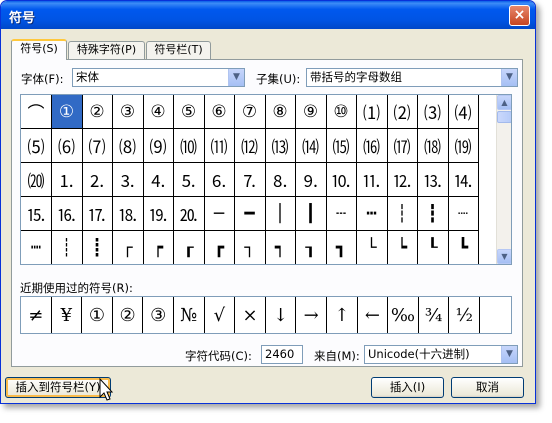 The image size is (552, 423). I want to click on scroll-up-icon: ▲, so click(504, 102).